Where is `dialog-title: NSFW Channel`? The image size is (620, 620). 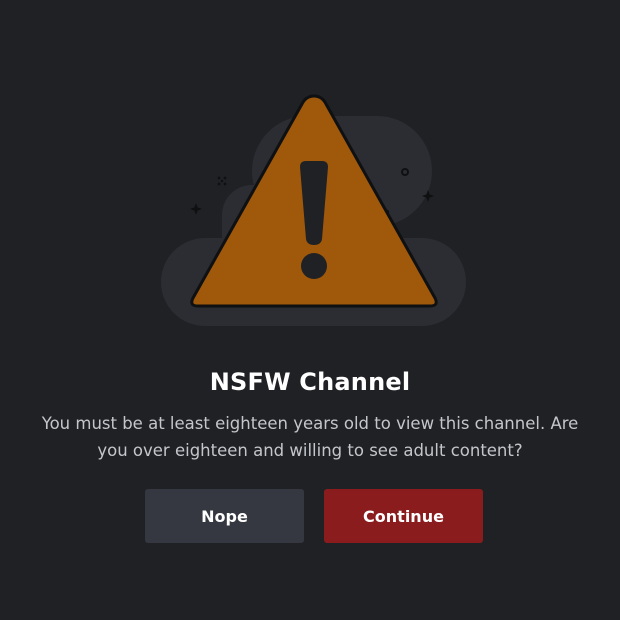 dialog-title: NSFW Channel is located at coordinates (310, 382).